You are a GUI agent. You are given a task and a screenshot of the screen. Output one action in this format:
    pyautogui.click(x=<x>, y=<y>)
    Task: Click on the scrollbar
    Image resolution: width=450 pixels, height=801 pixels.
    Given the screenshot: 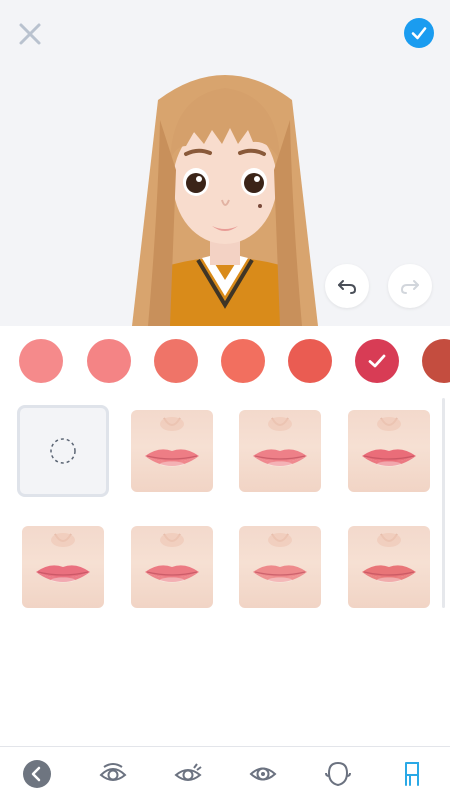 What is the action you would take?
    pyautogui.click(x=443, y=503)
    